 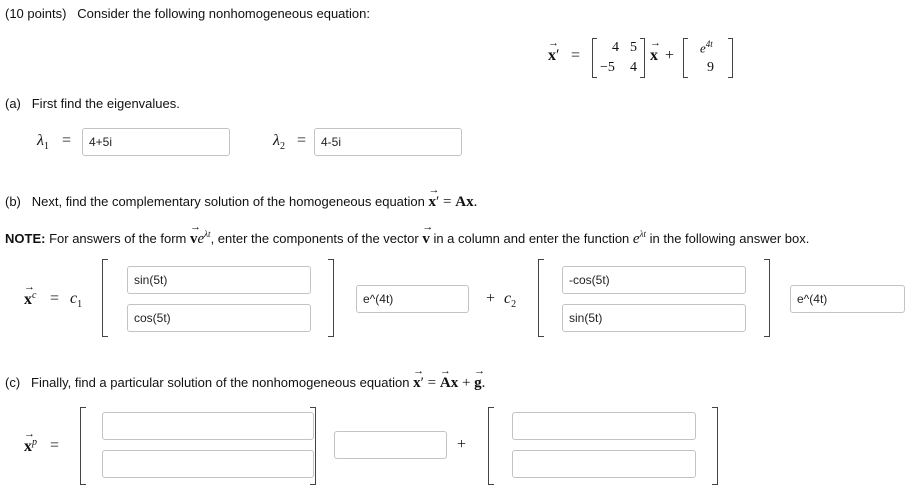 I want to click on c2-label: c2, so click(x=510, y=300).